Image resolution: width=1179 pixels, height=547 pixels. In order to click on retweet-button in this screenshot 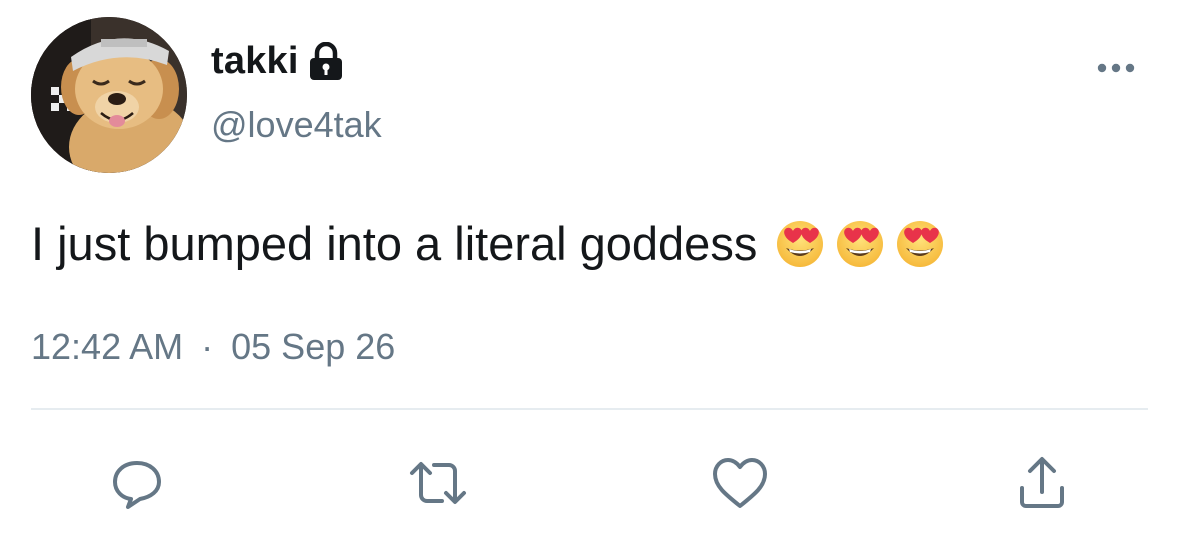, I will do `click(438, 483)`.